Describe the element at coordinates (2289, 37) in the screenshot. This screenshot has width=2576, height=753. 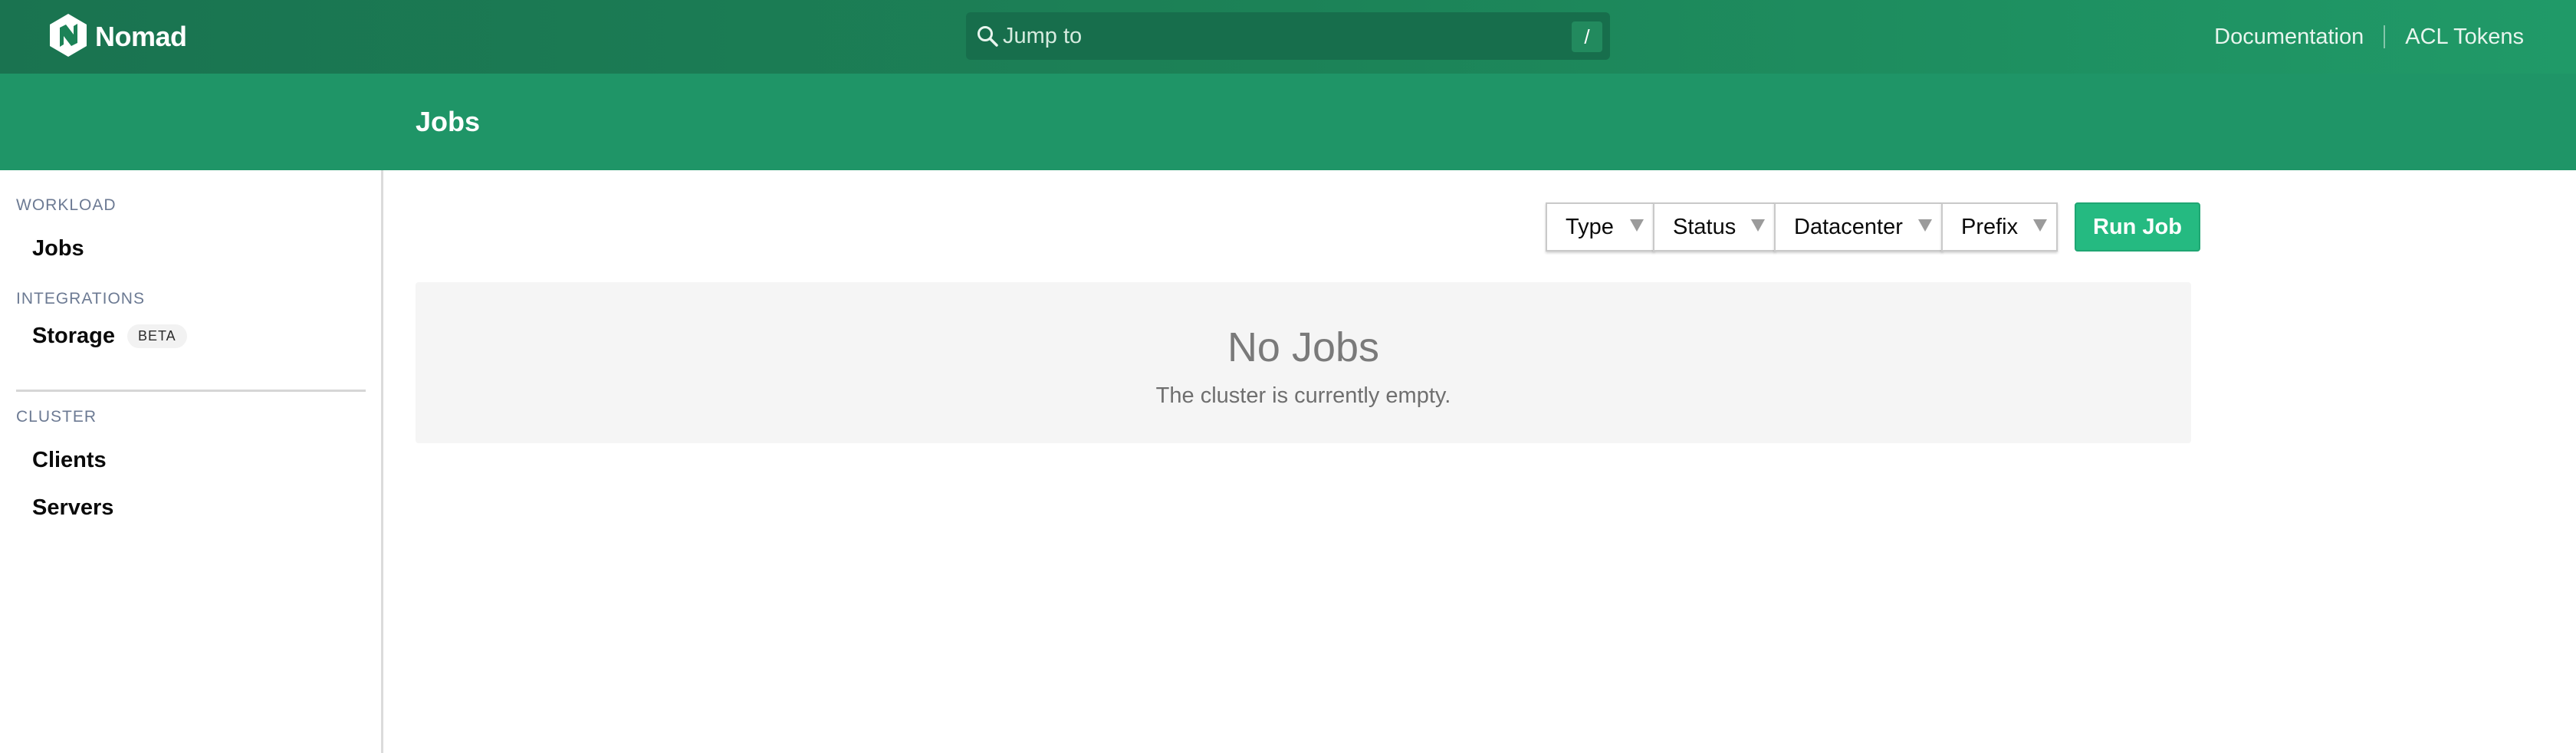
I see `documentation-link: Documentation` at that location.